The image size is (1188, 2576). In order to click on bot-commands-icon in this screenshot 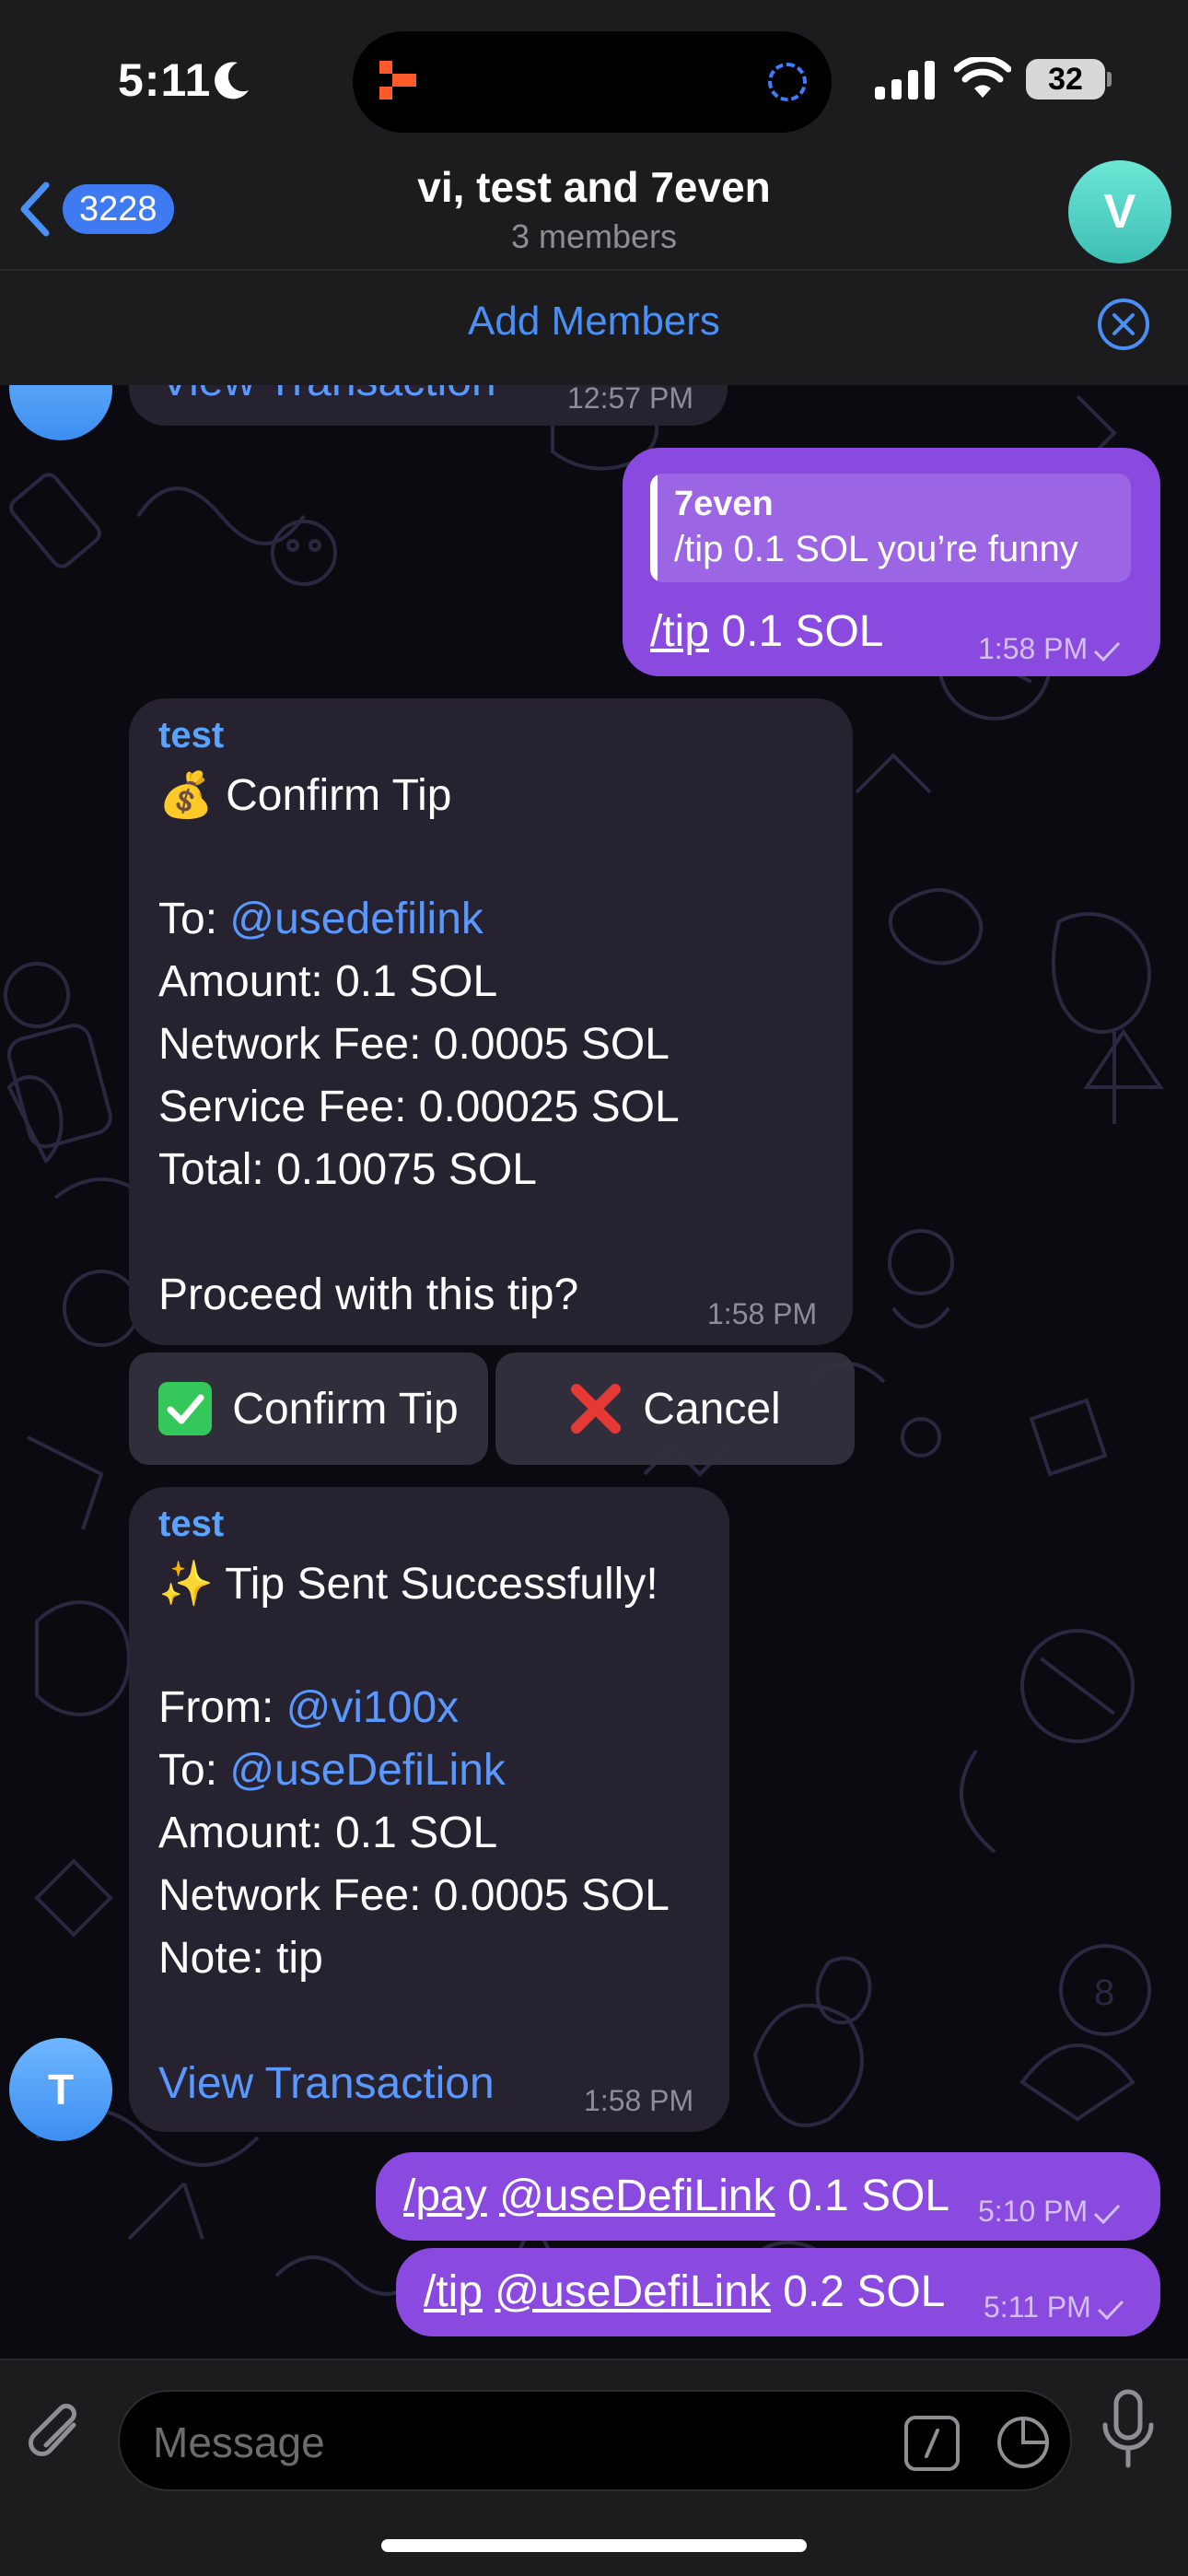, I will do `click(932, 2443)`.